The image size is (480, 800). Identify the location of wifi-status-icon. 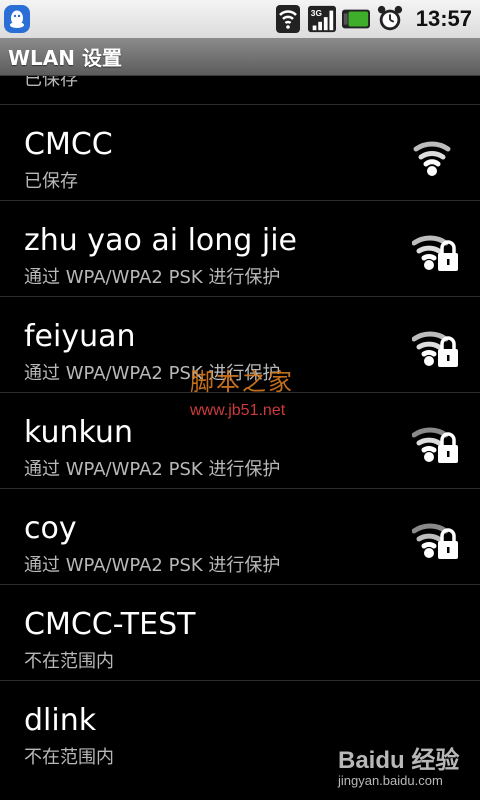
(288, 19).